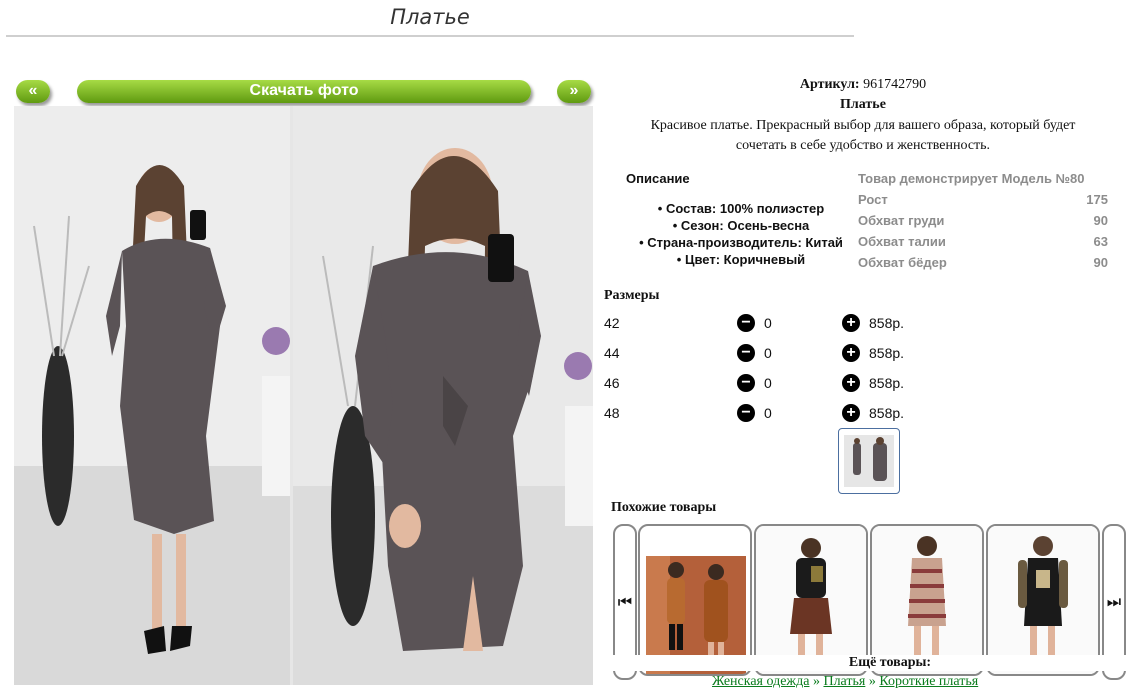 This screenshot has height=690, width=1131. Describe the element at coordinates (829, 84) in the screenshot. I see `article-label: Артикул:` at that location.